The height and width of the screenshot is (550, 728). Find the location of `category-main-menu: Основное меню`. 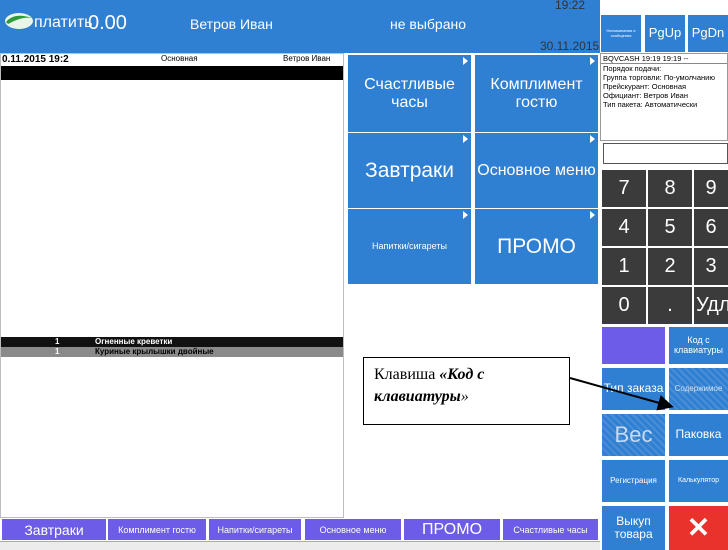

category-main-menu: Основное меню is located at coordinates (536, 170).